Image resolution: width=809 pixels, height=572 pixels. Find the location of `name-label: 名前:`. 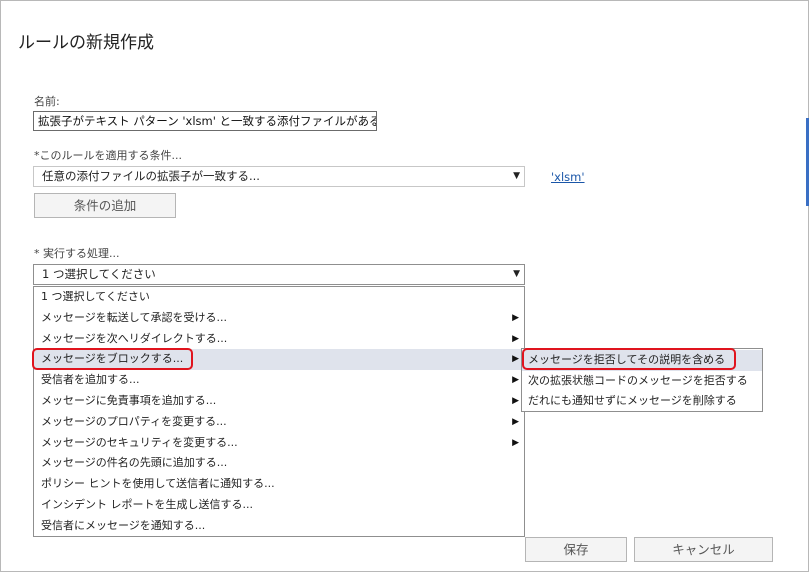

name-label: 名前: is located at coordinates (47, 101).